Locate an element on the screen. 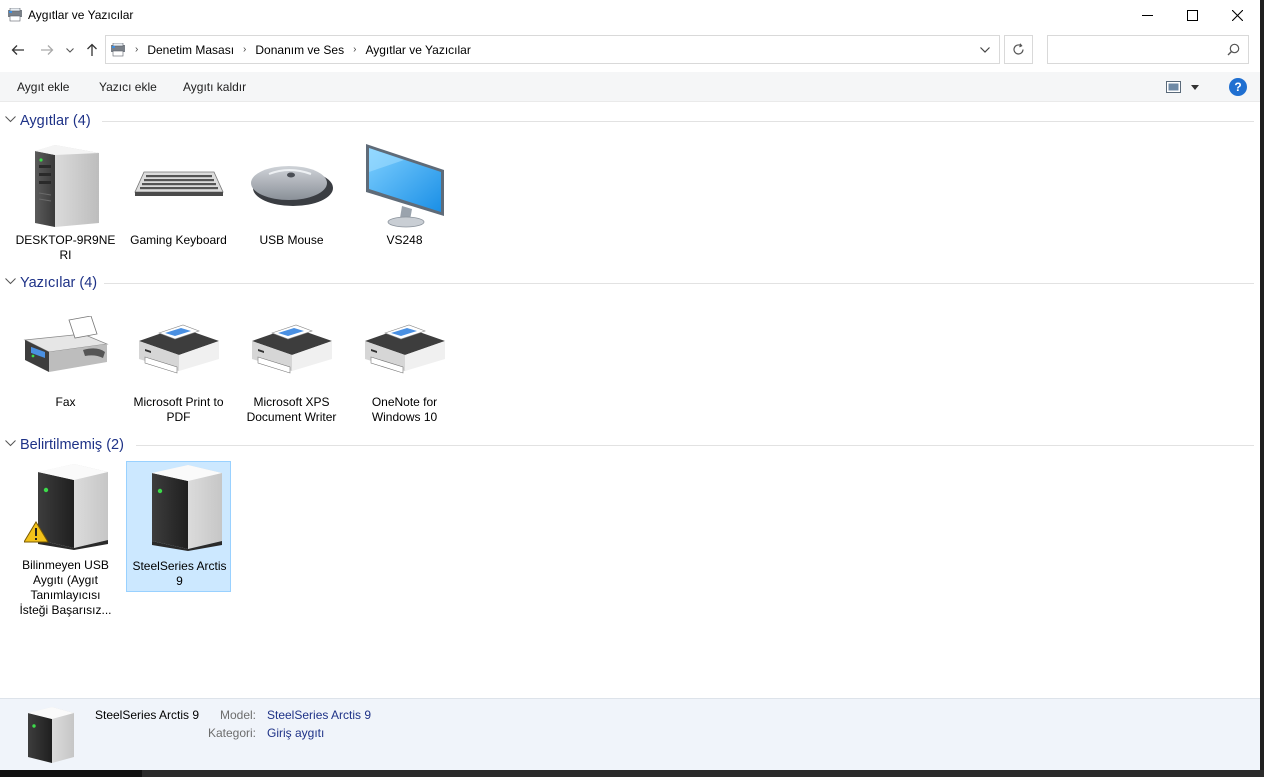 This screenshot has height=777, width=1264. device-label: SteelSeries Arctis 9 is located at coordinates (179, 573).